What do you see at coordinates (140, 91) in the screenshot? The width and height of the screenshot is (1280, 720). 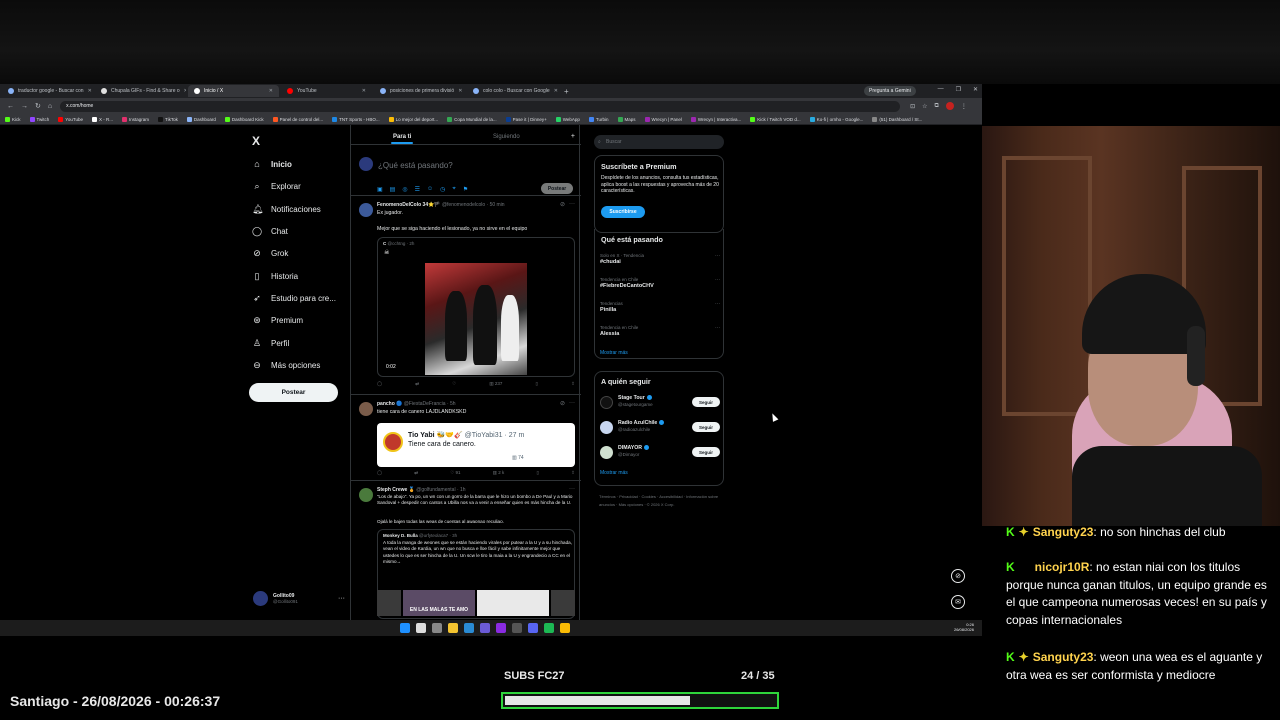 I see `tab-chupala: Chupala GIFs - Find & Share o ✕` at bounding box center [140, 91].